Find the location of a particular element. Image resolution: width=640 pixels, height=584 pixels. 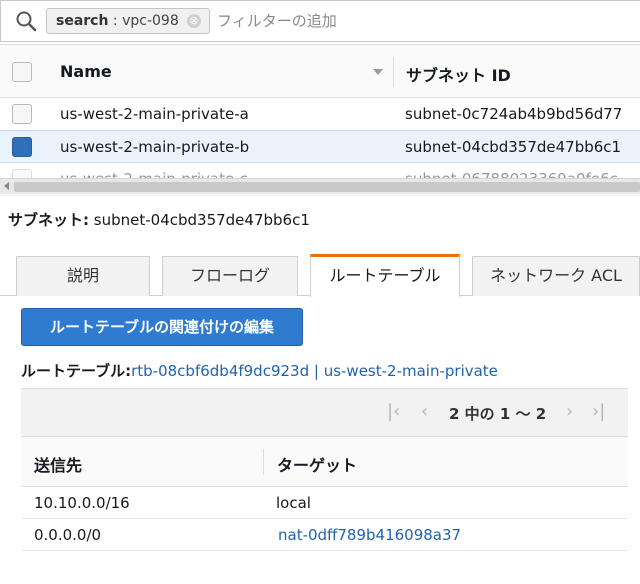

filter-input is located at coordinates (417, 21).